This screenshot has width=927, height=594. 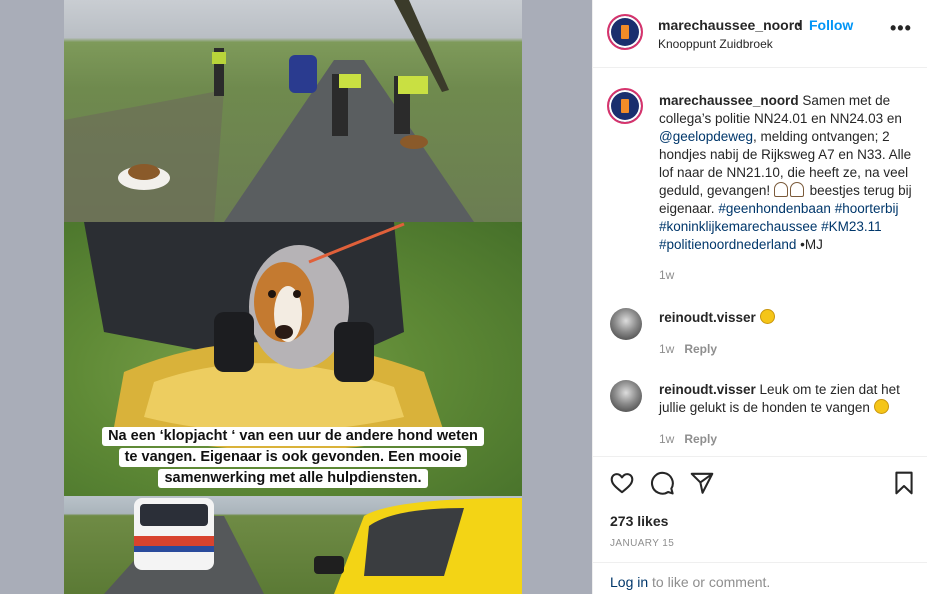 I want to click on comment-1: reinoudt.visser, so click(x=790, y=318).